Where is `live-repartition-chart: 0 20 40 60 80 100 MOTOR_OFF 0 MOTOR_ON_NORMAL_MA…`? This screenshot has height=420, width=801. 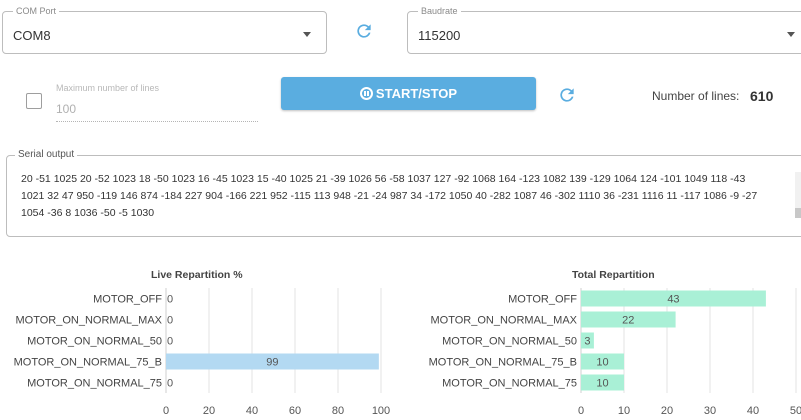 live-repartition-chart: 0 20 40 60 80 100 MOTOR_OFF 0 MOTOR_ON_NORMAL_MA… is located at coordinates (202, 352).